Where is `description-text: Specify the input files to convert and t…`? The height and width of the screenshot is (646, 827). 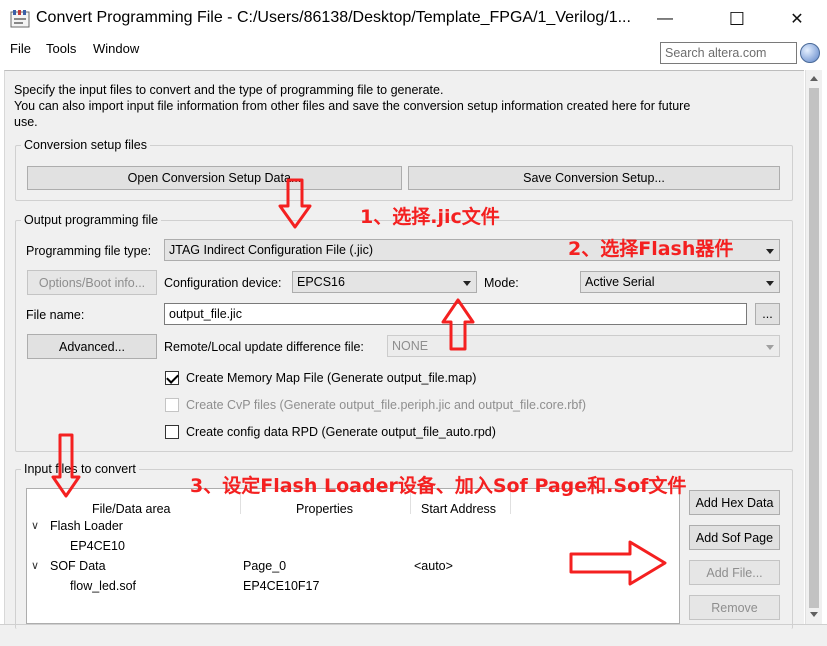 description-text: Specify the input files to convert and t… is located at coordinates (352, 106).